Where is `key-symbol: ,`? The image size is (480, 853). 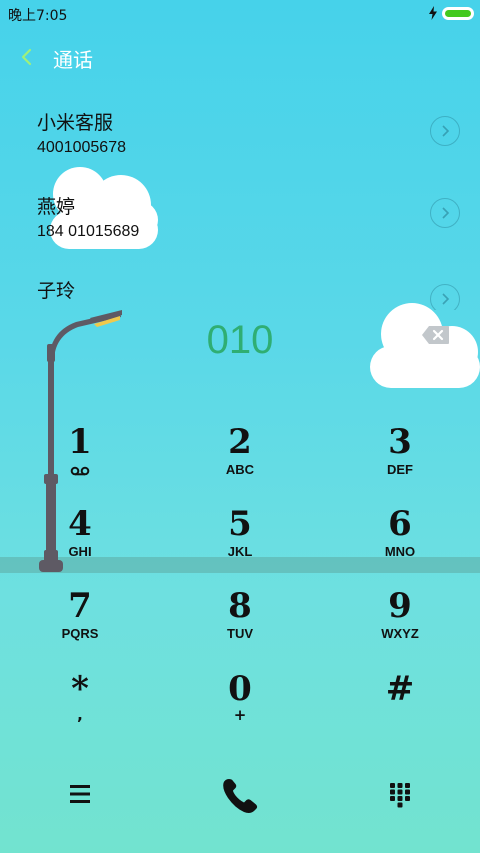 key-symbol: , is located at coordinates (80, 715).